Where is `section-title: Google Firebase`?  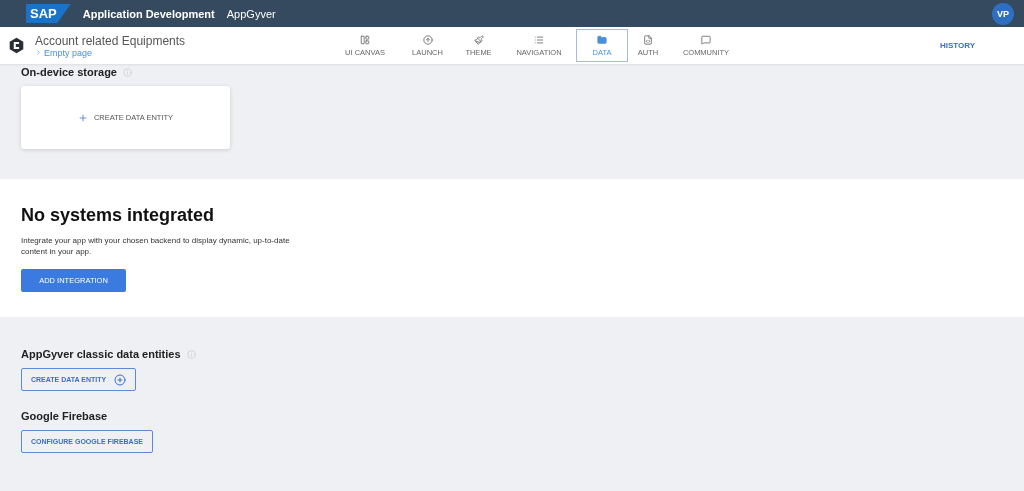
section-title: Google Firebase is located at coordinates (64, 416).